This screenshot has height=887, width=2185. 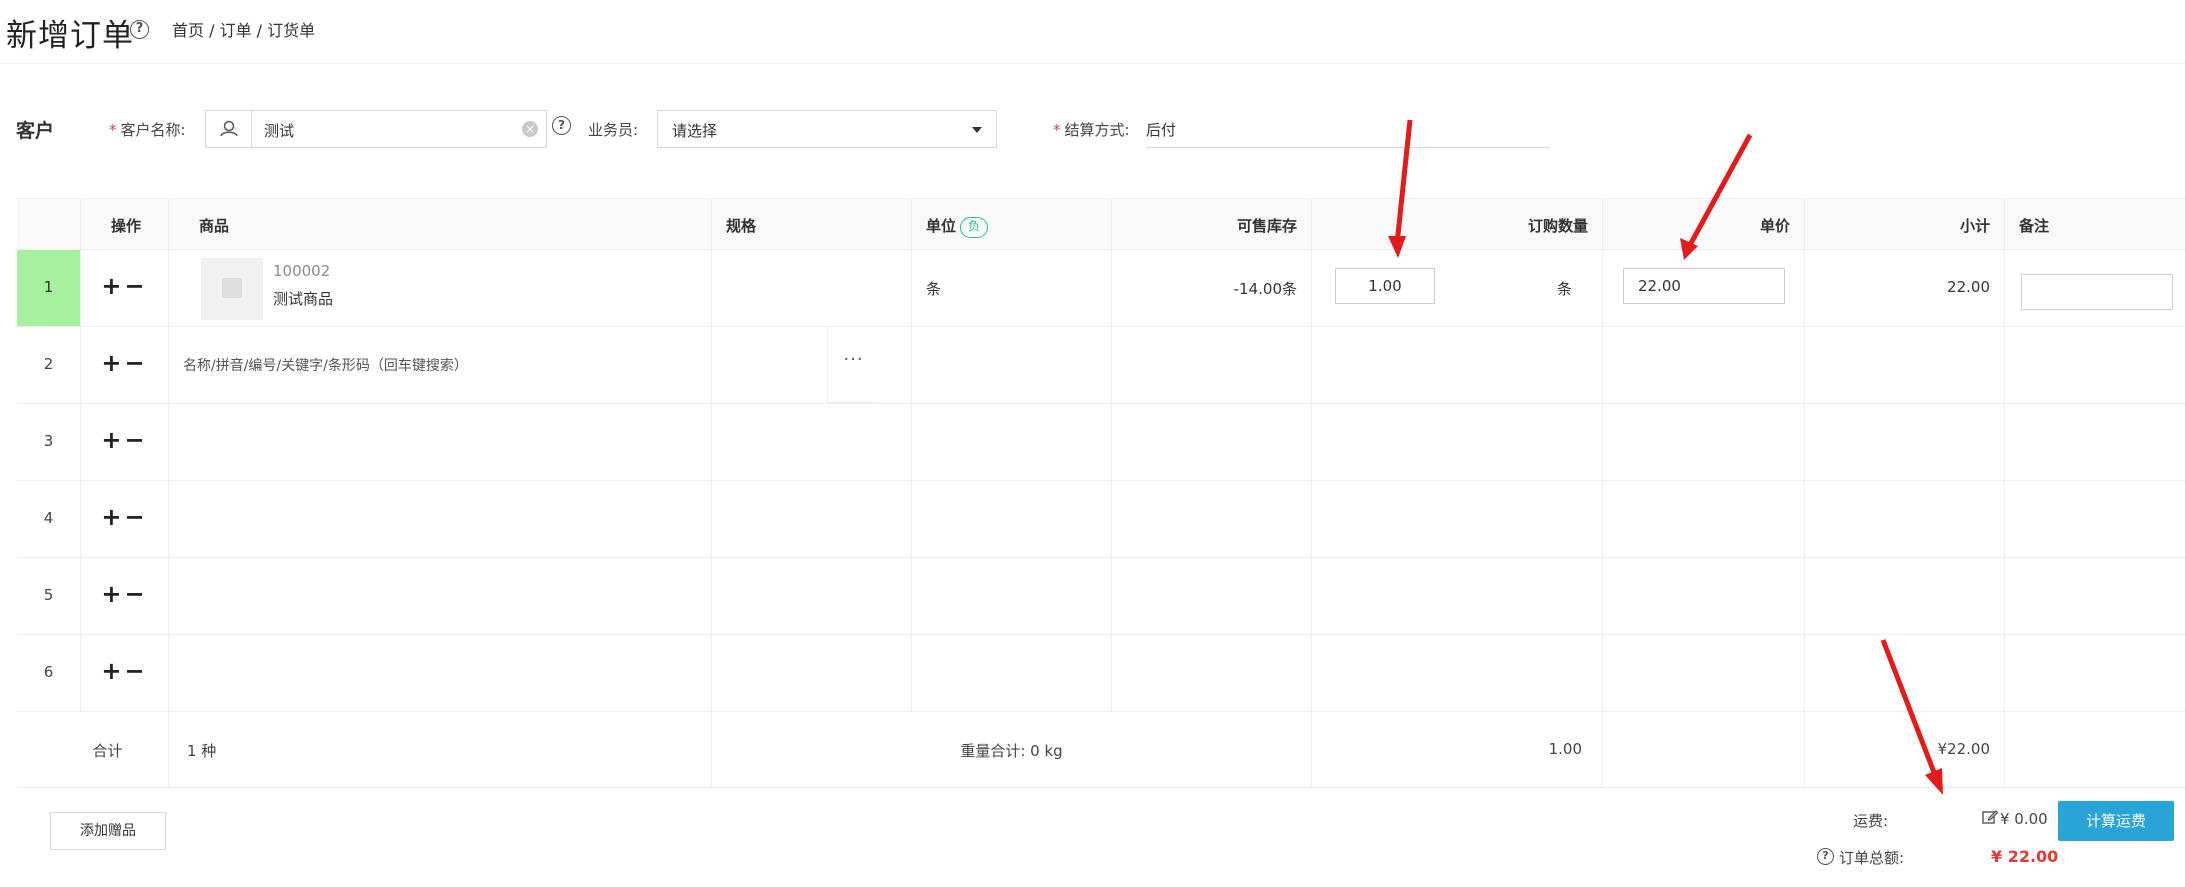 I want to click on table-row: 3 +−, so click(x=1101, y=442).